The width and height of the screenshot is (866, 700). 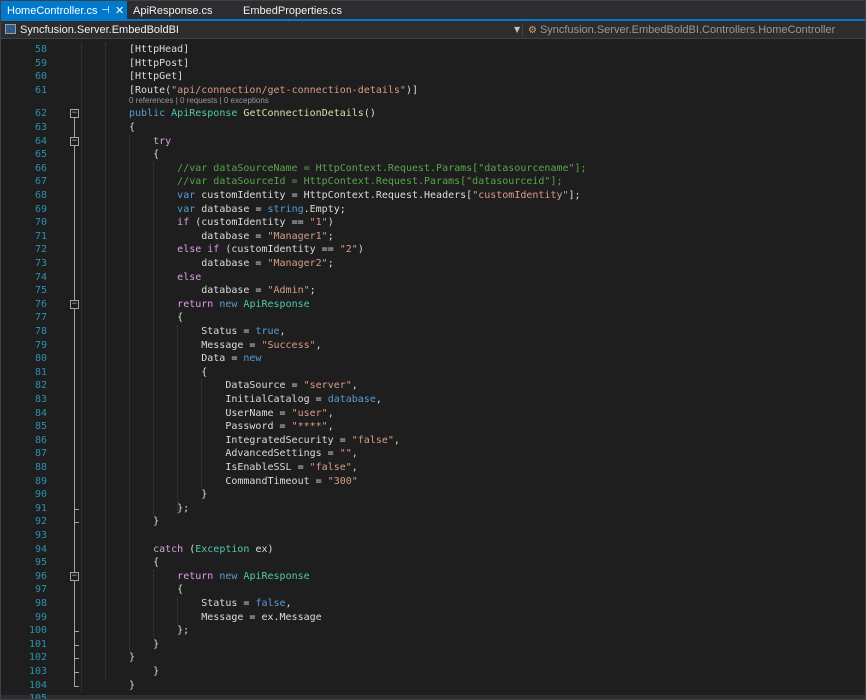 What do you see at coordinates (219, 577) in the screenshot?
I see `code-text: return new ApiResponse` at bounding box center [219, 577].